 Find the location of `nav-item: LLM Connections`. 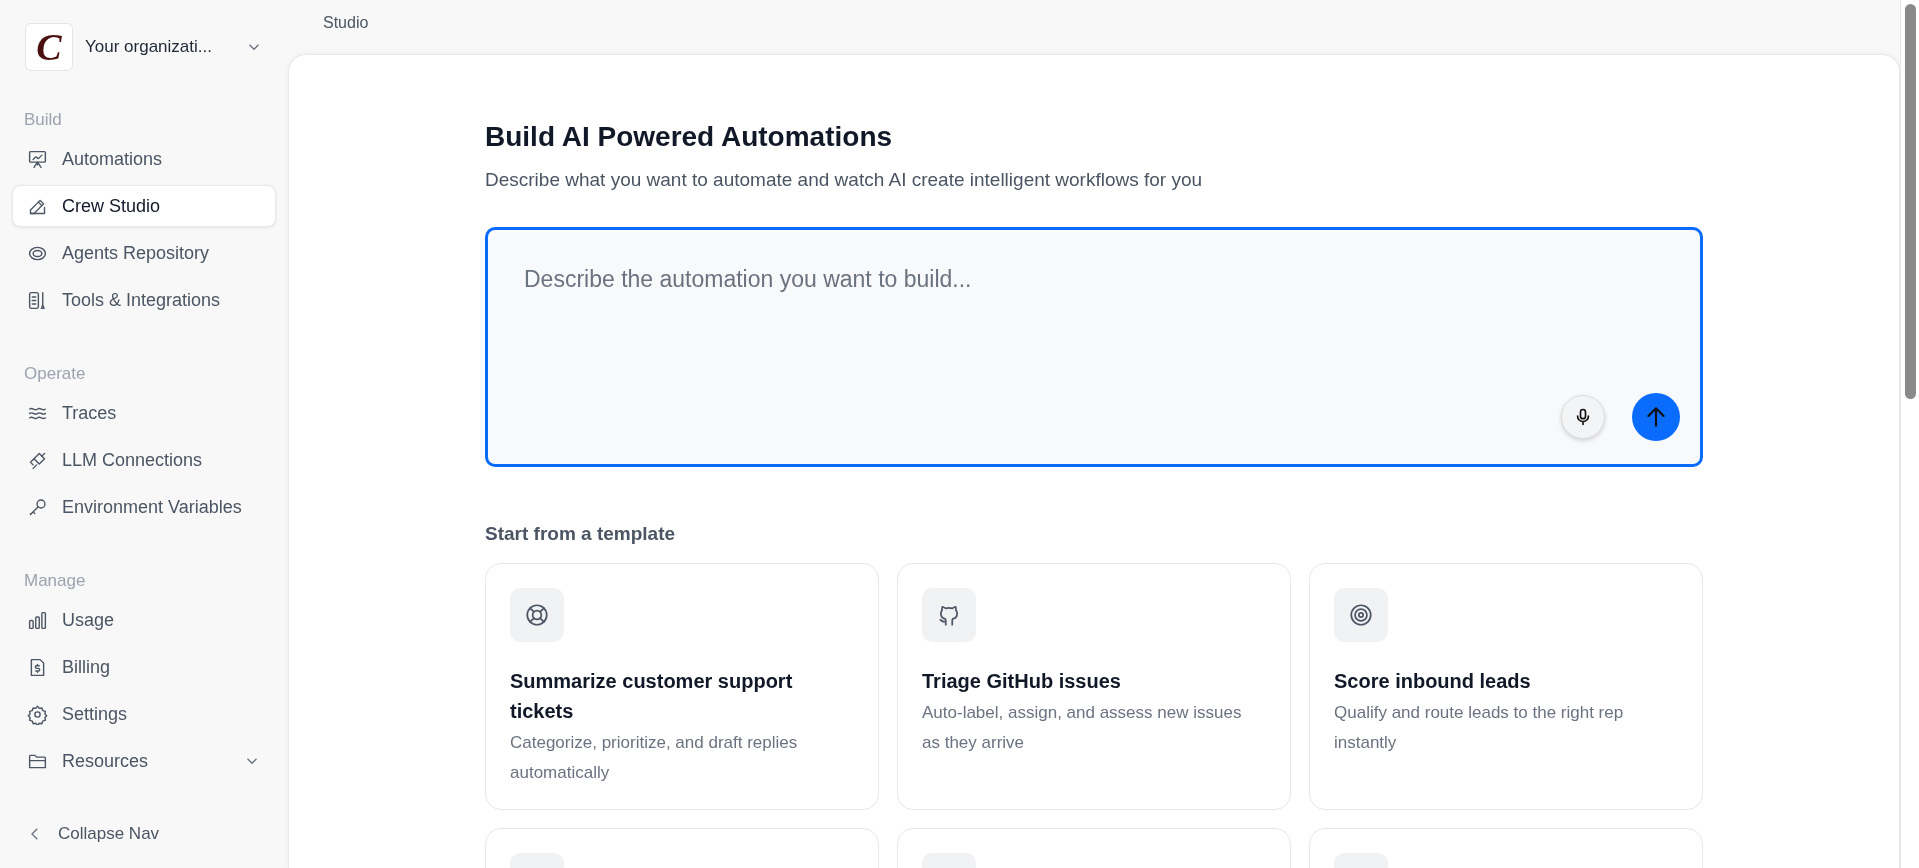

nav-item: LLM Connections is located at coordinates (144, 460).